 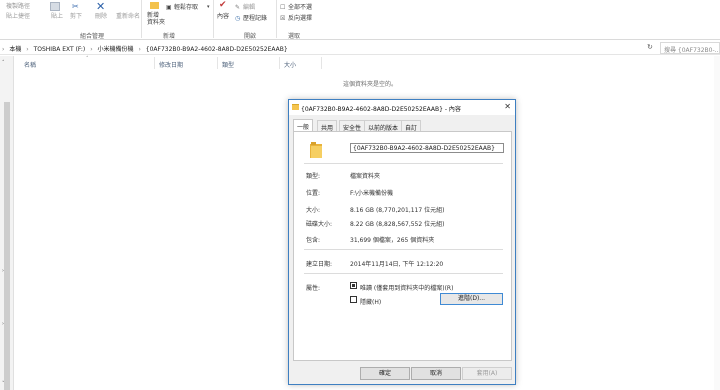 I want to click on tab-general: 一般, so click(x=303, y=125).